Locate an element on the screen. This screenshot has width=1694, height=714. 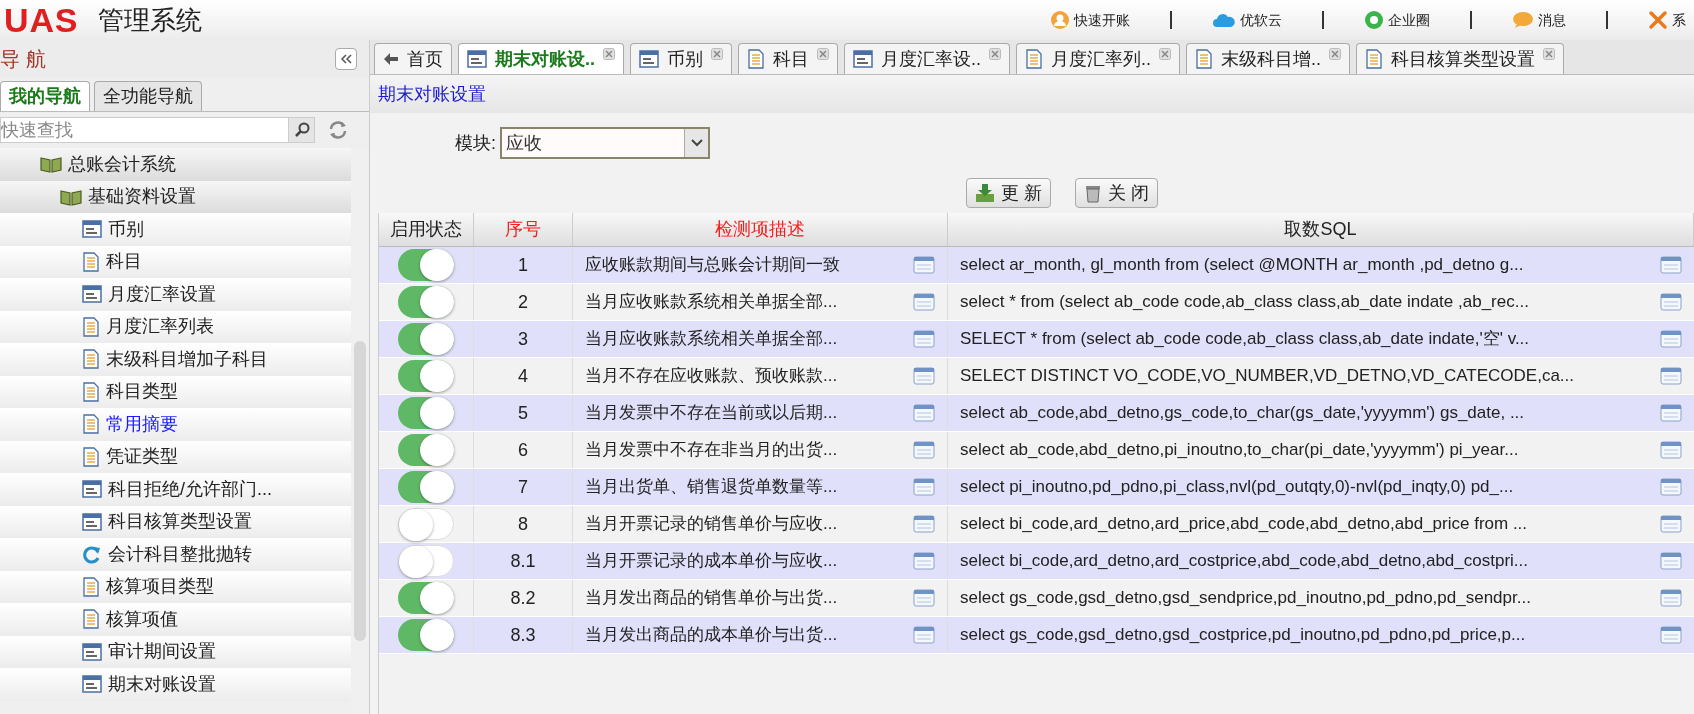
system-title: 管理系统 is located at coordinates (150, 20).